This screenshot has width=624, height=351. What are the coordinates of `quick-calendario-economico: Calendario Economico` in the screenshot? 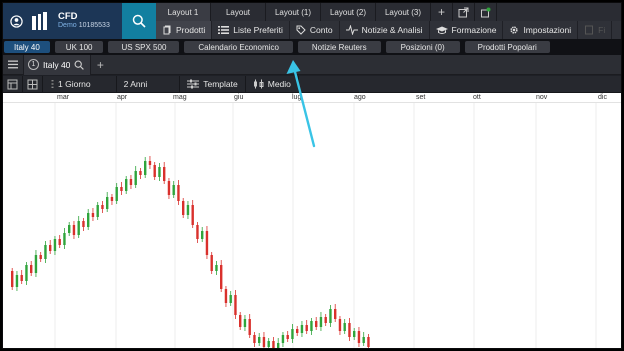 It's located at (238, 47).